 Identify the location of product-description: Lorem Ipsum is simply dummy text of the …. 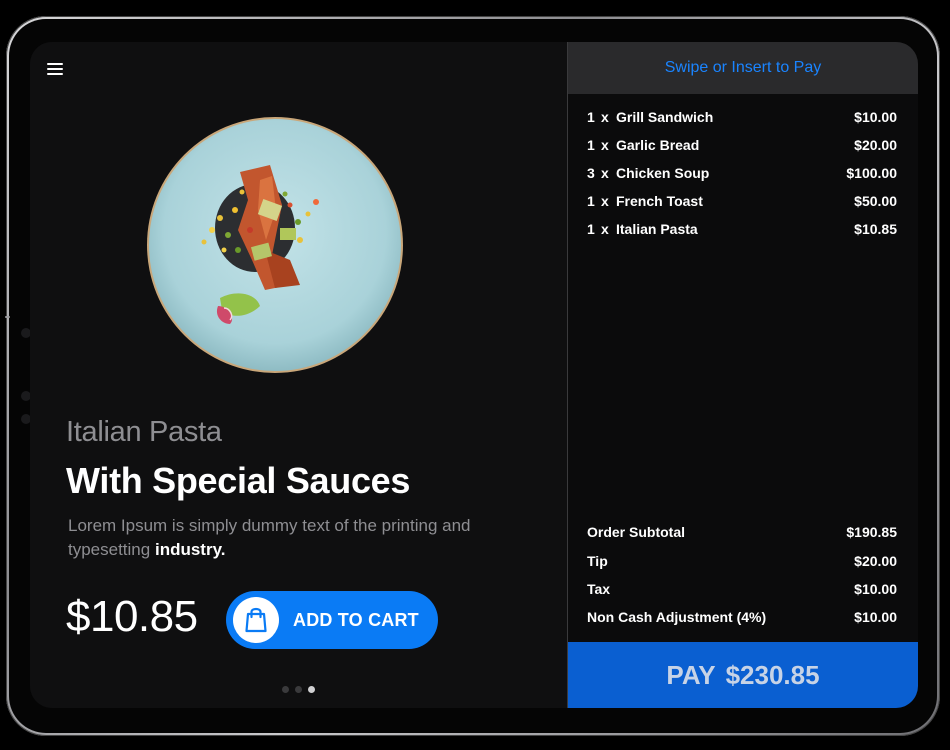
(293, 538).